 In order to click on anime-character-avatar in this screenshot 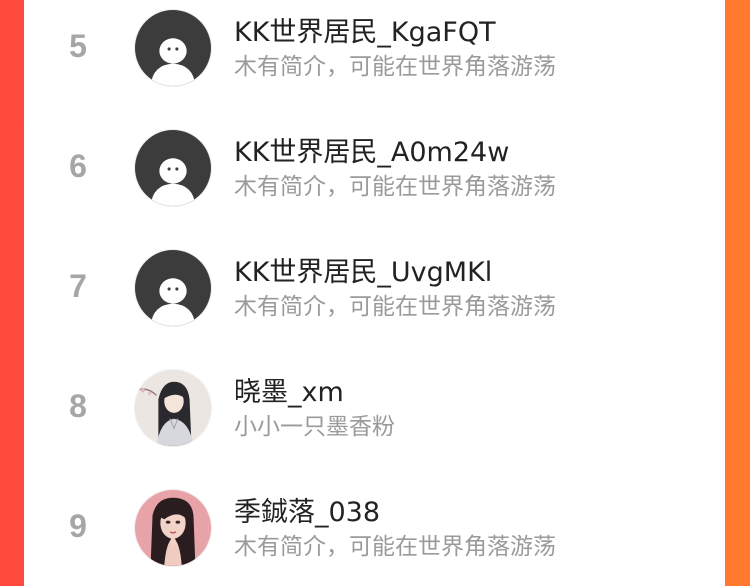, I will do `click(173, 408)`.